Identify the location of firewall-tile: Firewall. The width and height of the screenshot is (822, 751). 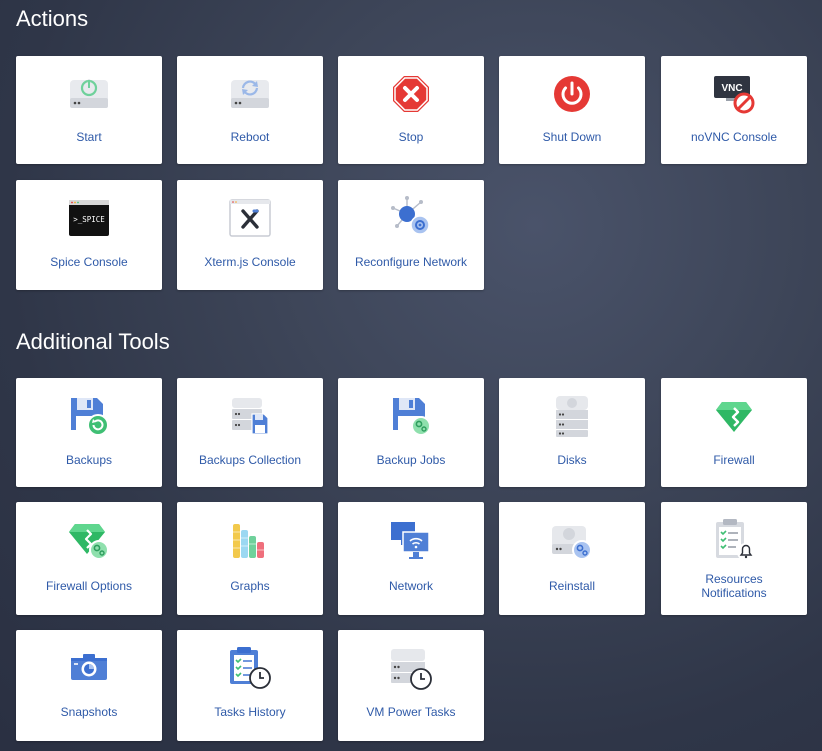
(734, 432).